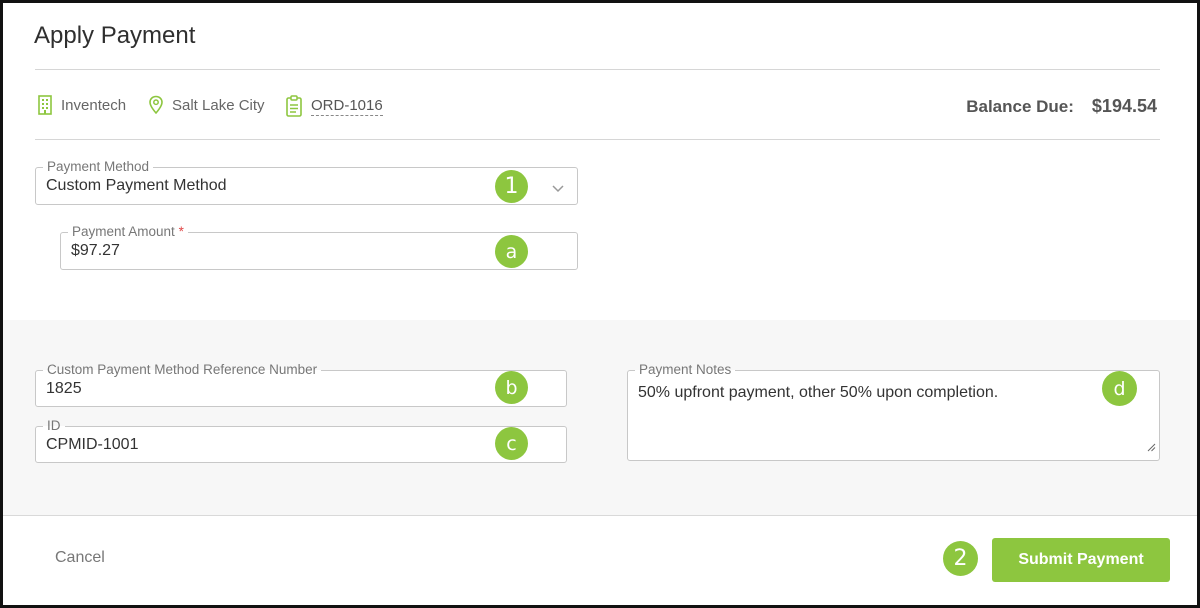 Image resolution: width=1200 pixels, height=608 pixels. I want to click on city-name: Salt Lake City, so click(218, 105).